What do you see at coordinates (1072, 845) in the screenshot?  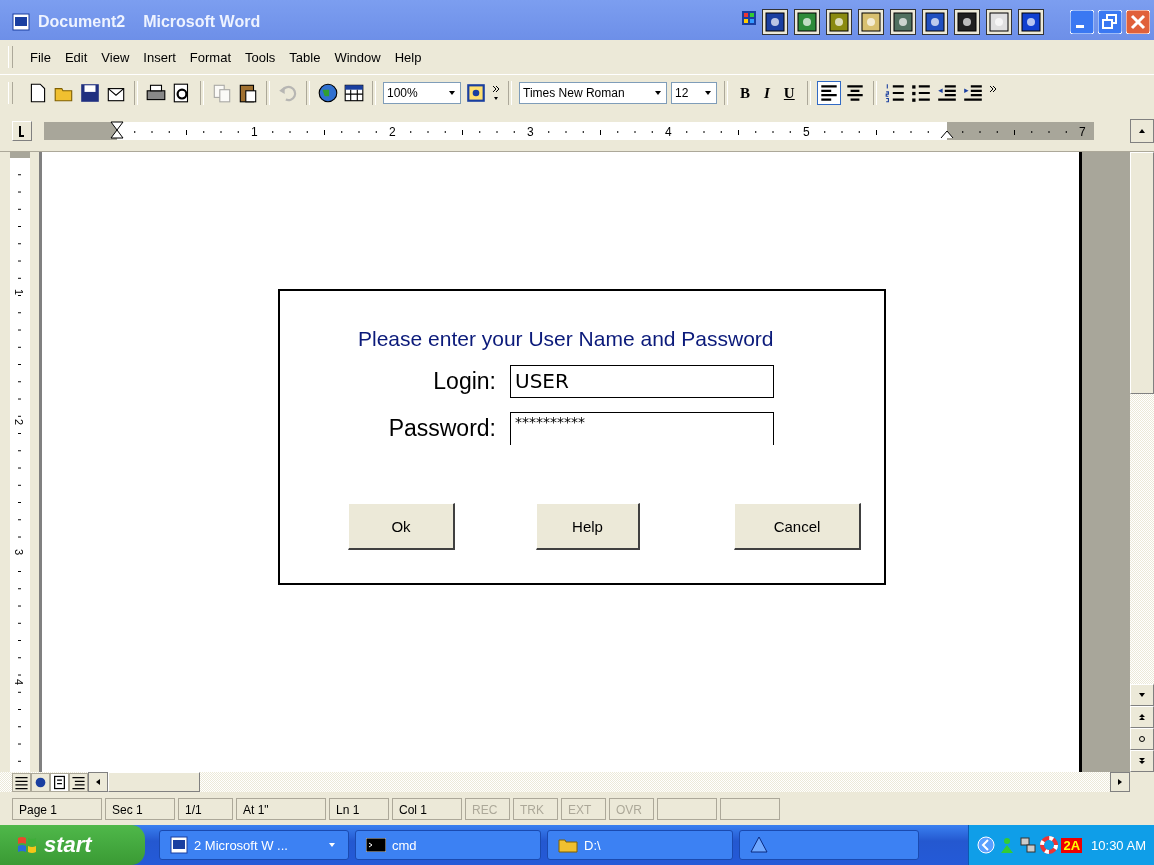 I see `tray-badge: 2A` at bounding box center [1072, 845].